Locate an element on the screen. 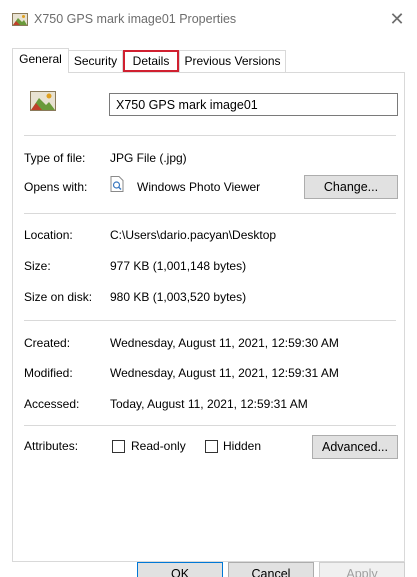 Image resolution: width=417 pixels, height=577 pixels. close-icon: ✕ is located at coordinates (397, 19).